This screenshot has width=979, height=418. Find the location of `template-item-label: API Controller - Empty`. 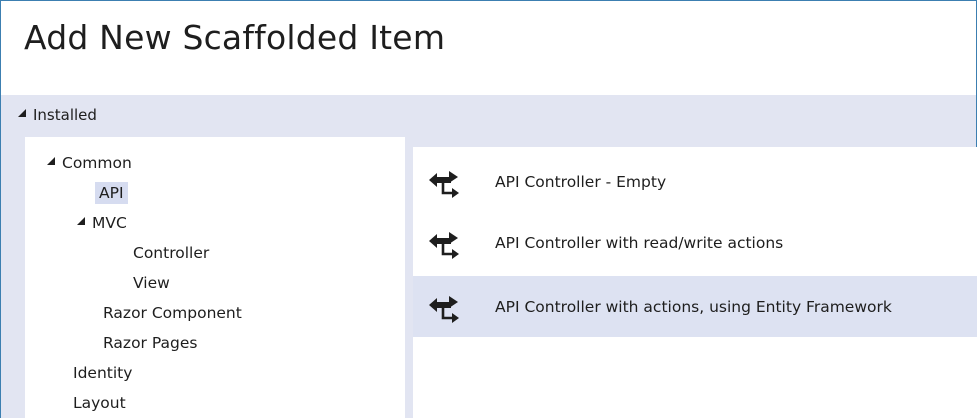

template-item-label: API Controller - Empty is located at coordinates (581, 181).